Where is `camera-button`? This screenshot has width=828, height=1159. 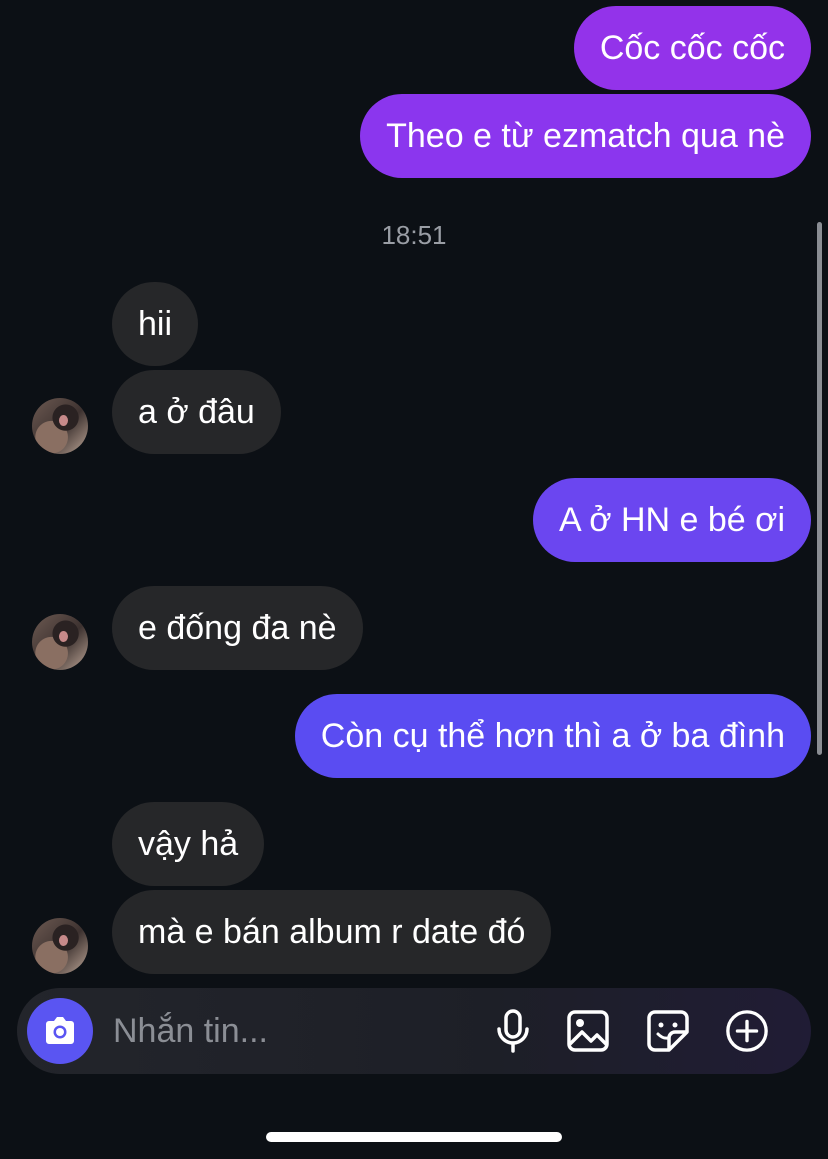
camera-button is located at coordinates (60, 1031).